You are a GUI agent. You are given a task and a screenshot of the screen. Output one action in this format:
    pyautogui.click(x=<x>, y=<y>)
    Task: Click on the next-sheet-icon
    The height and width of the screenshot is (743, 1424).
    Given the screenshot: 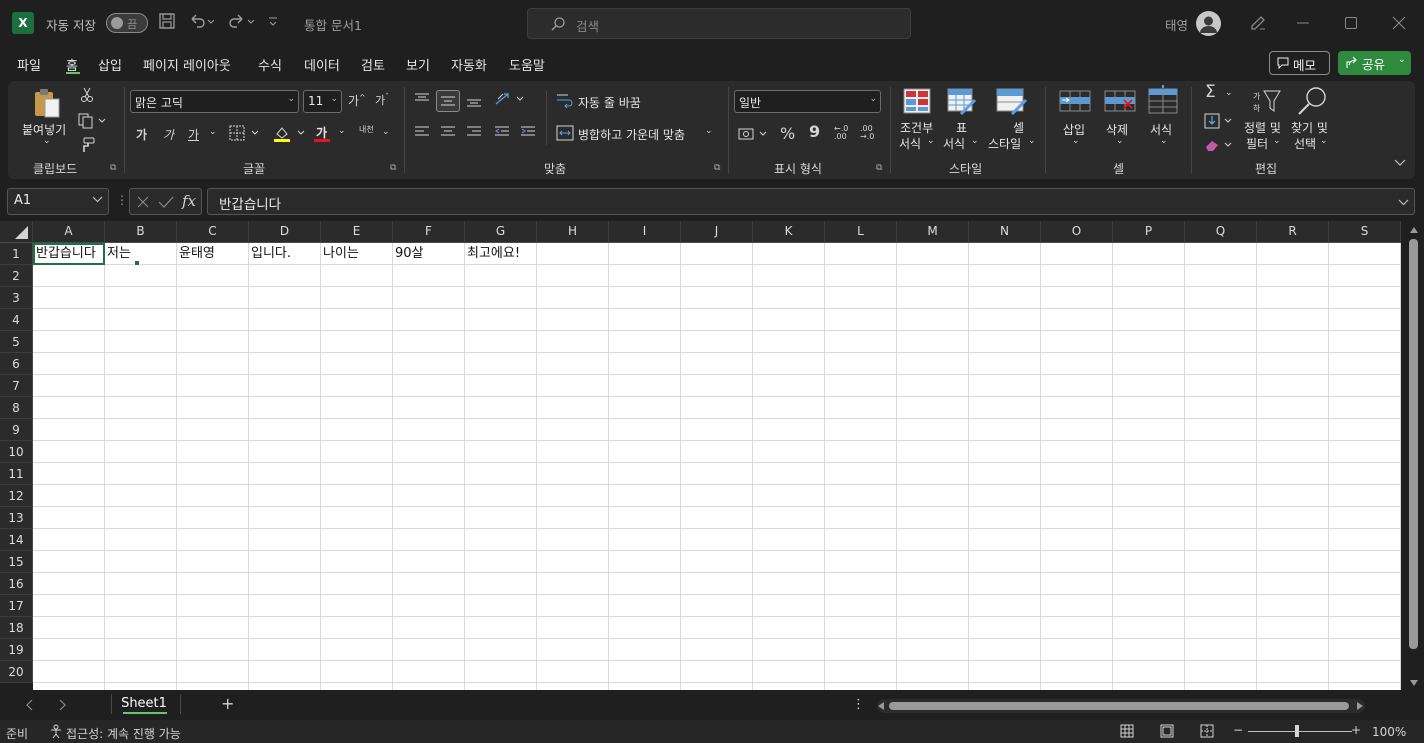 What is the action you would take?
    pyautogui.click(x=63, y=705)
    